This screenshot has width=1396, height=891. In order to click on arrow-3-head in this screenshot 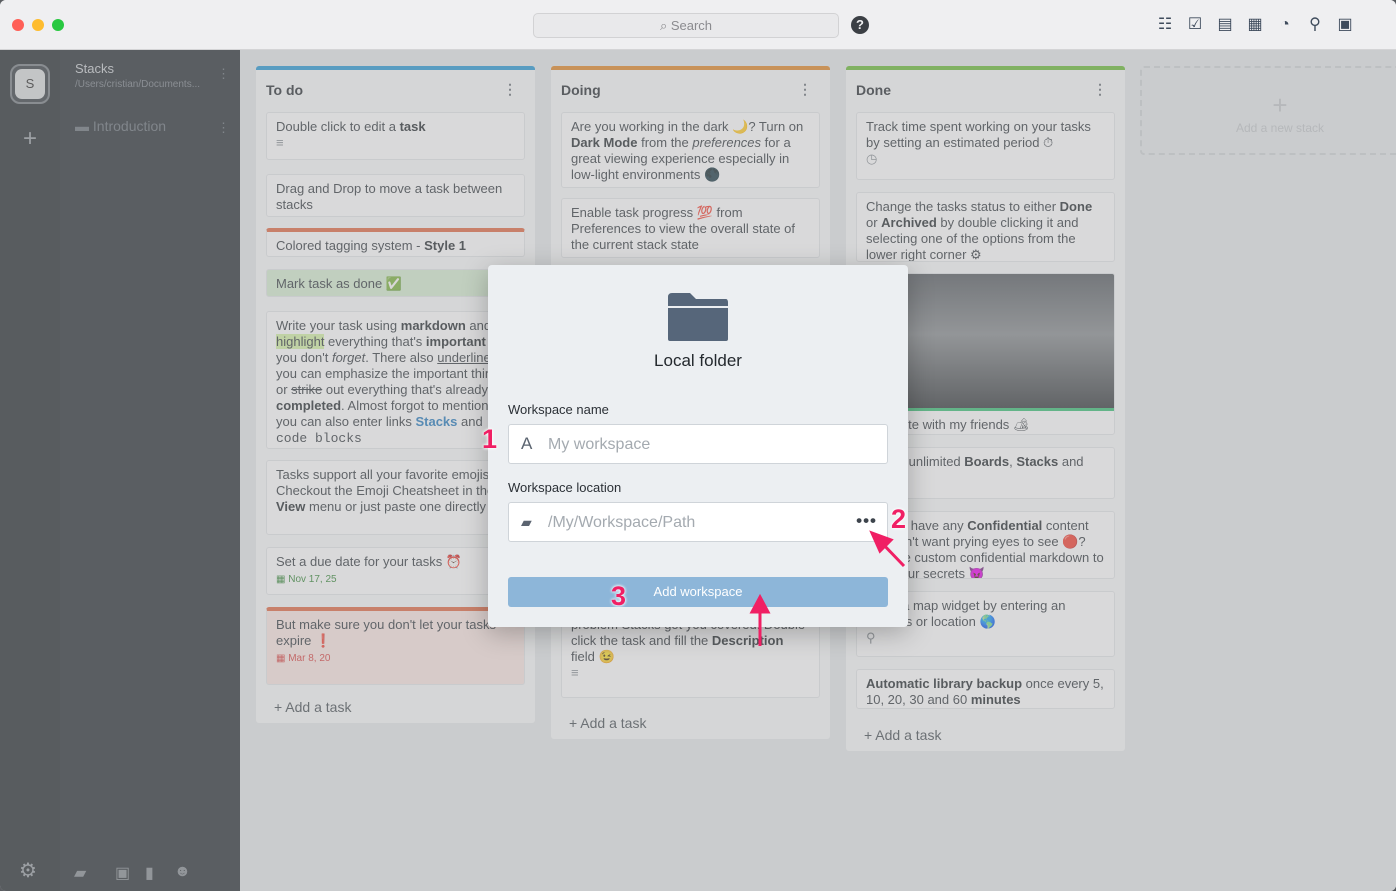, I will do `click(760, 603)`.